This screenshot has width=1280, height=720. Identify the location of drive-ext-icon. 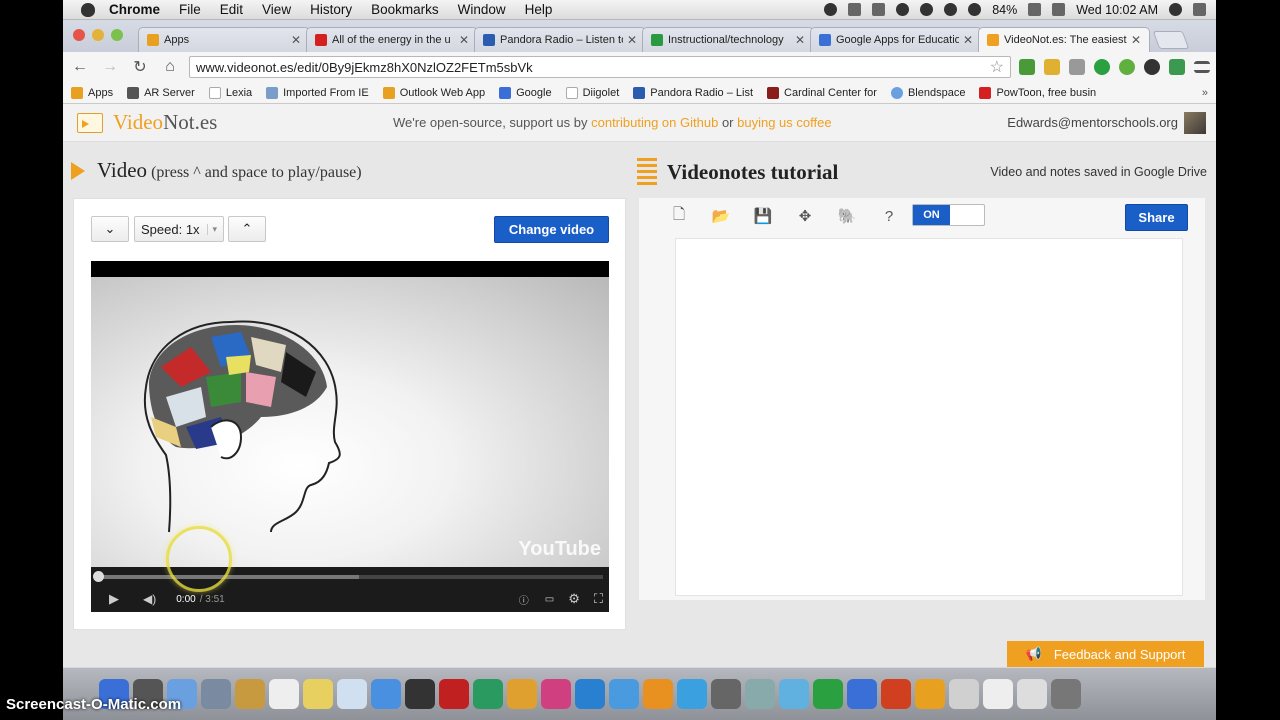
(1177, 67).